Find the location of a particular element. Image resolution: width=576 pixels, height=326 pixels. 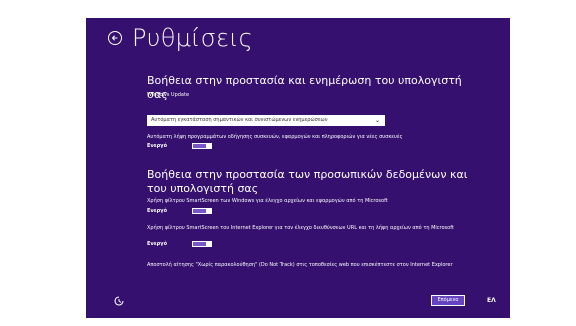

driver-download-toggle is located at coordinates (202, 146).